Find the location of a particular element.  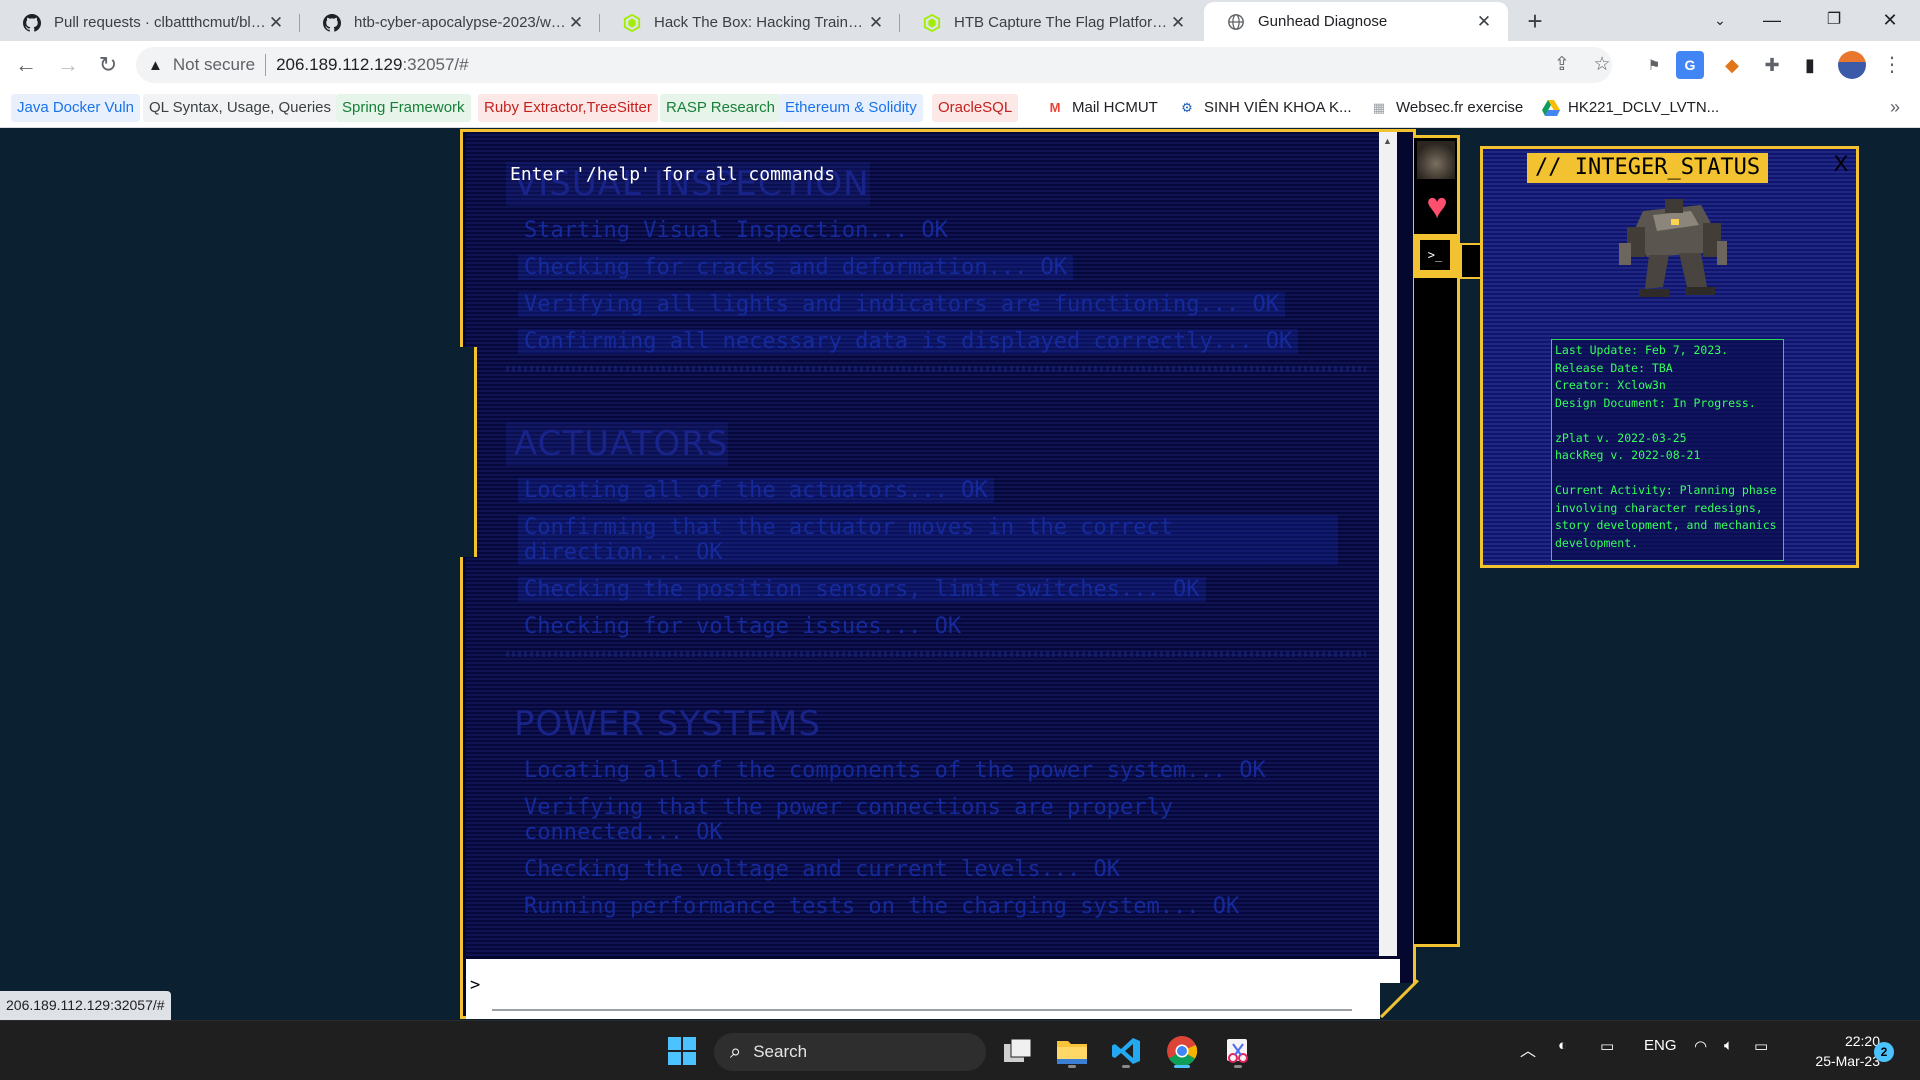

command-input: > is located at coordinates (933, 989).